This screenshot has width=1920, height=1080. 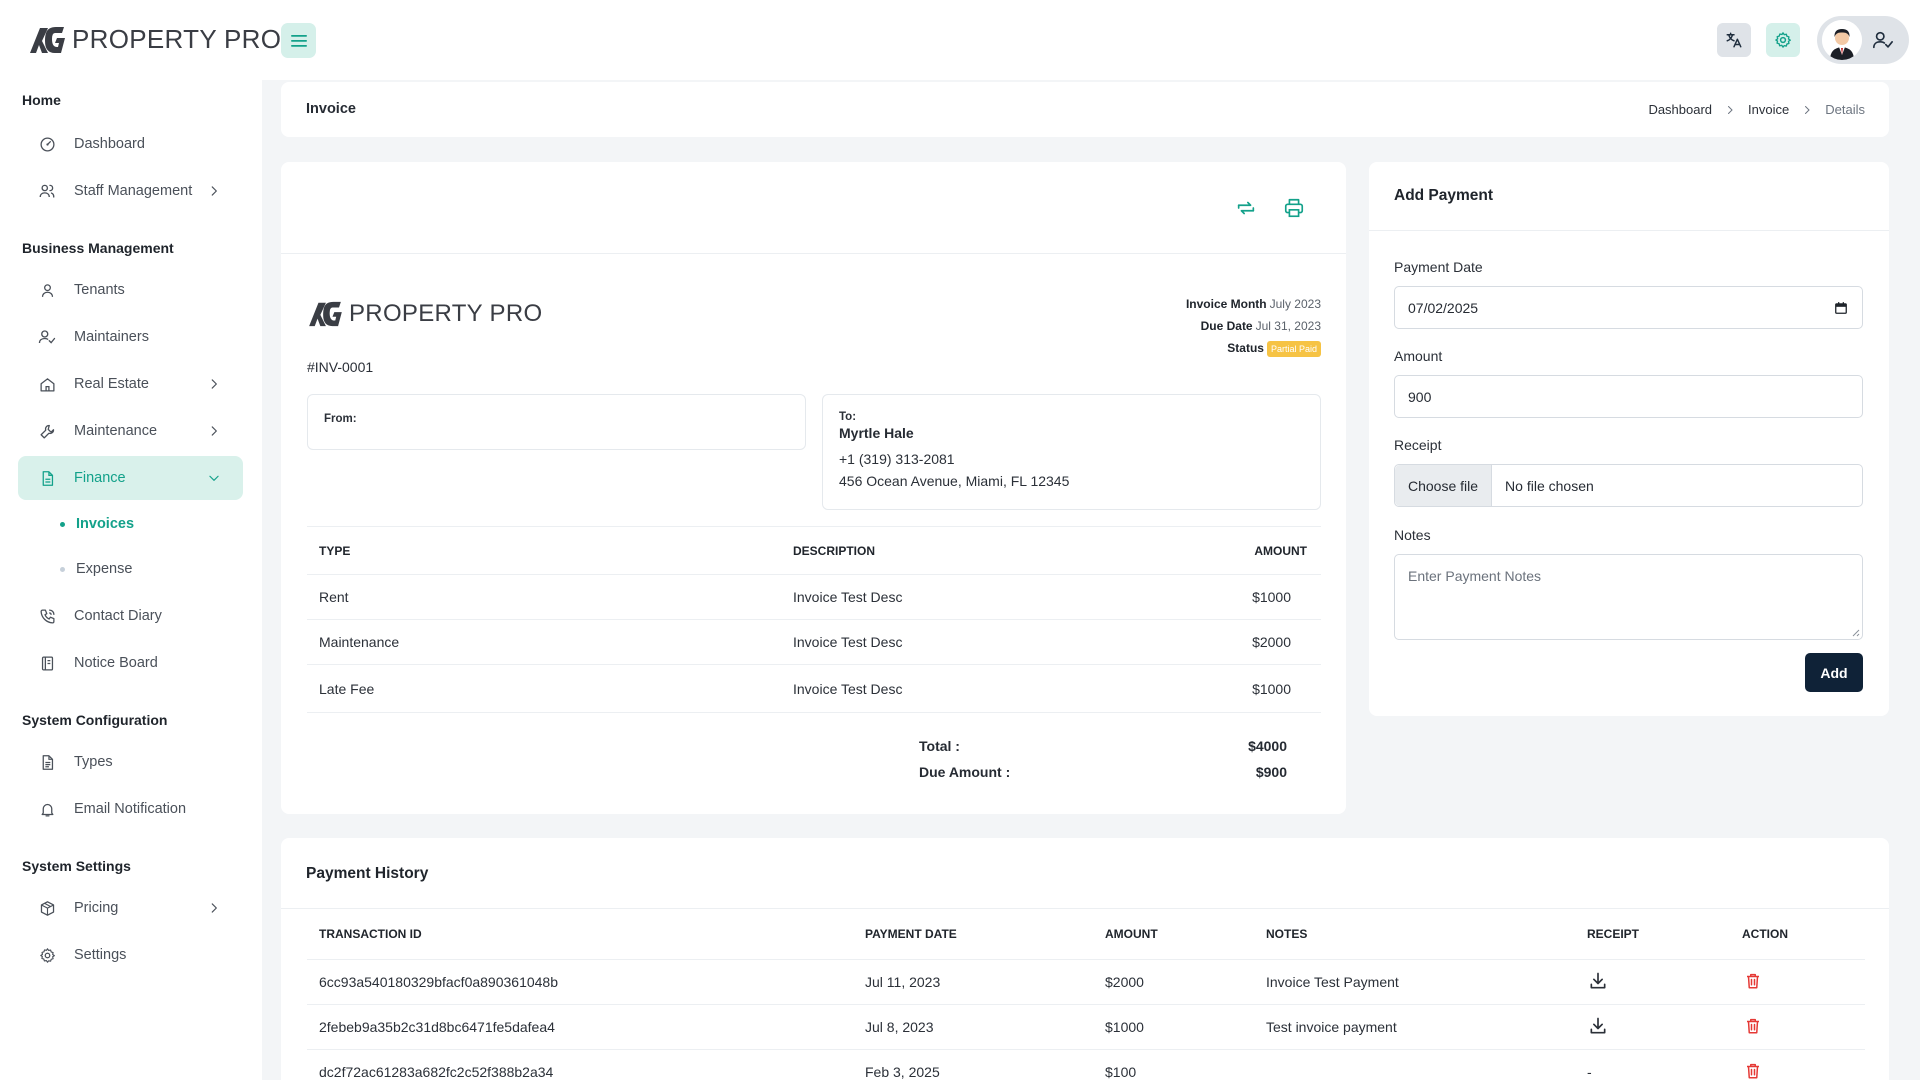 I want to click on transaction-id: 6cc93a540180329bfacf0a890361048b, so click(x=580, y=982).